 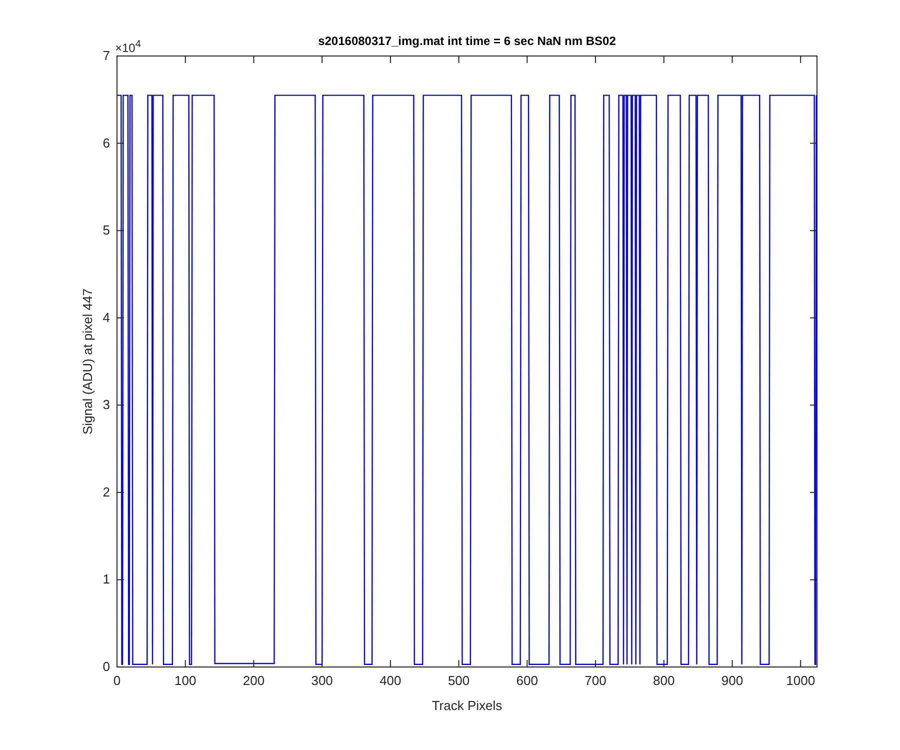 What do you see at coordinates (117, 680) in the screenshot?
I see `x-tick-label: 0` at bounding box center [117, 680].